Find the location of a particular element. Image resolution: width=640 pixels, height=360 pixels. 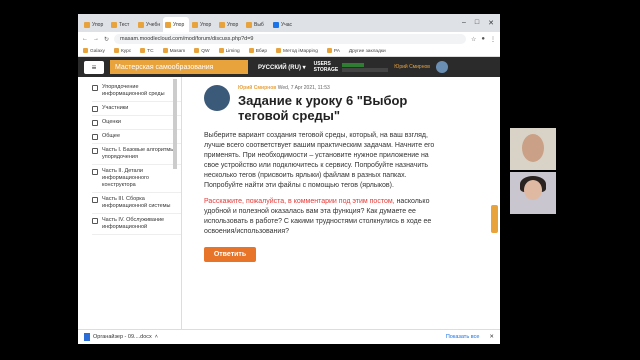

chevron-up-icon: ˄ is located at coordinates (156, 337).